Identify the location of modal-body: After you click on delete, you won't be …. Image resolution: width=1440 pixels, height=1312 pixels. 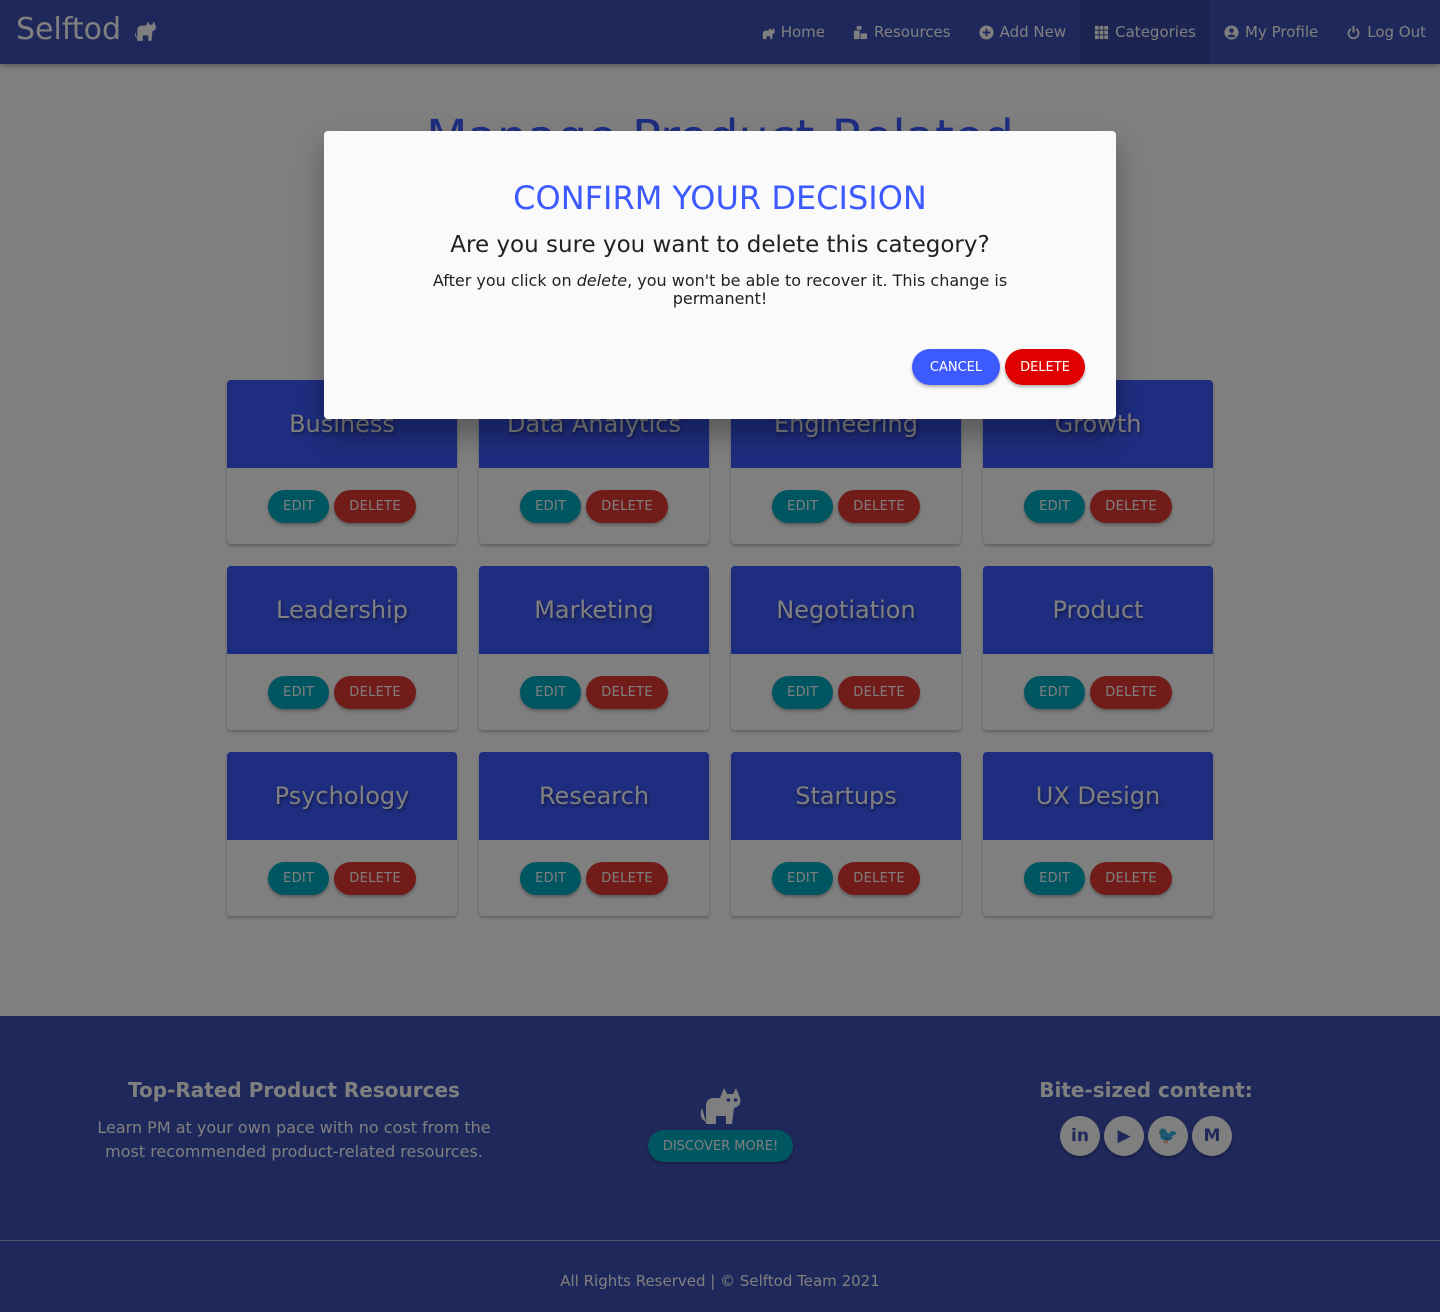
(720, 290).